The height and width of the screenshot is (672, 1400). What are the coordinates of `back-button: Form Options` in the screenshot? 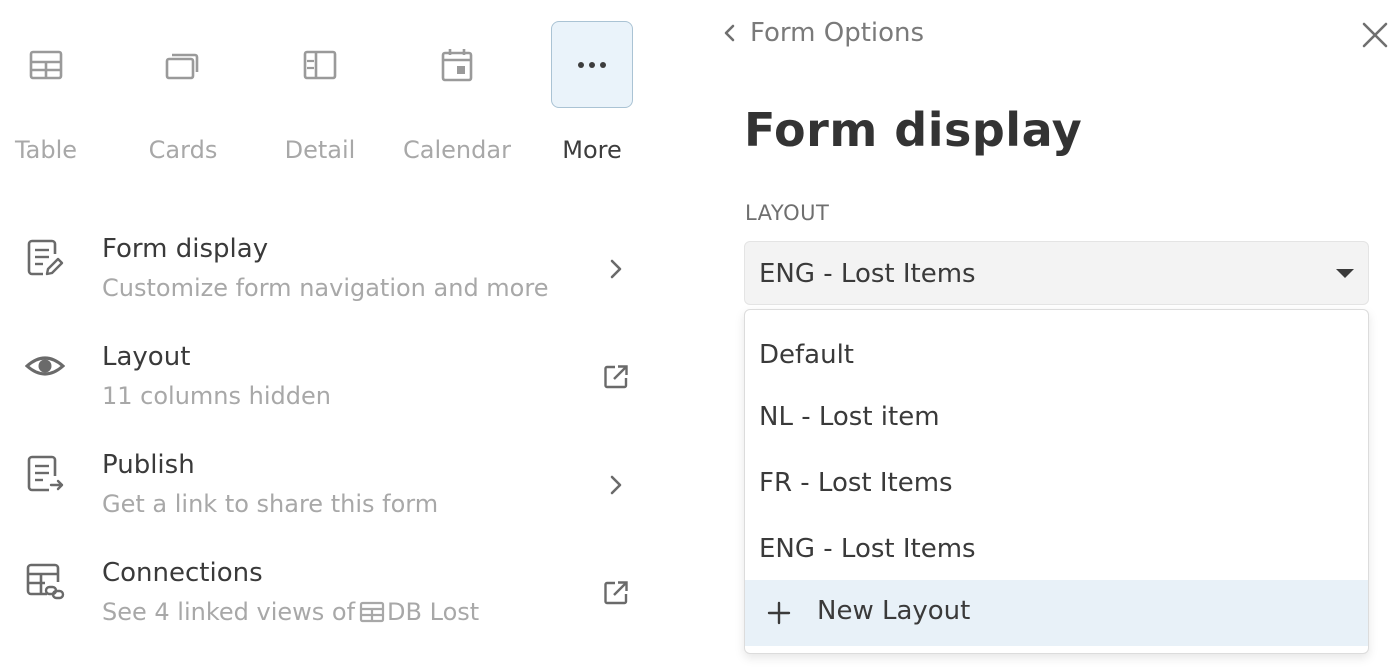 It's located at (823, 33).